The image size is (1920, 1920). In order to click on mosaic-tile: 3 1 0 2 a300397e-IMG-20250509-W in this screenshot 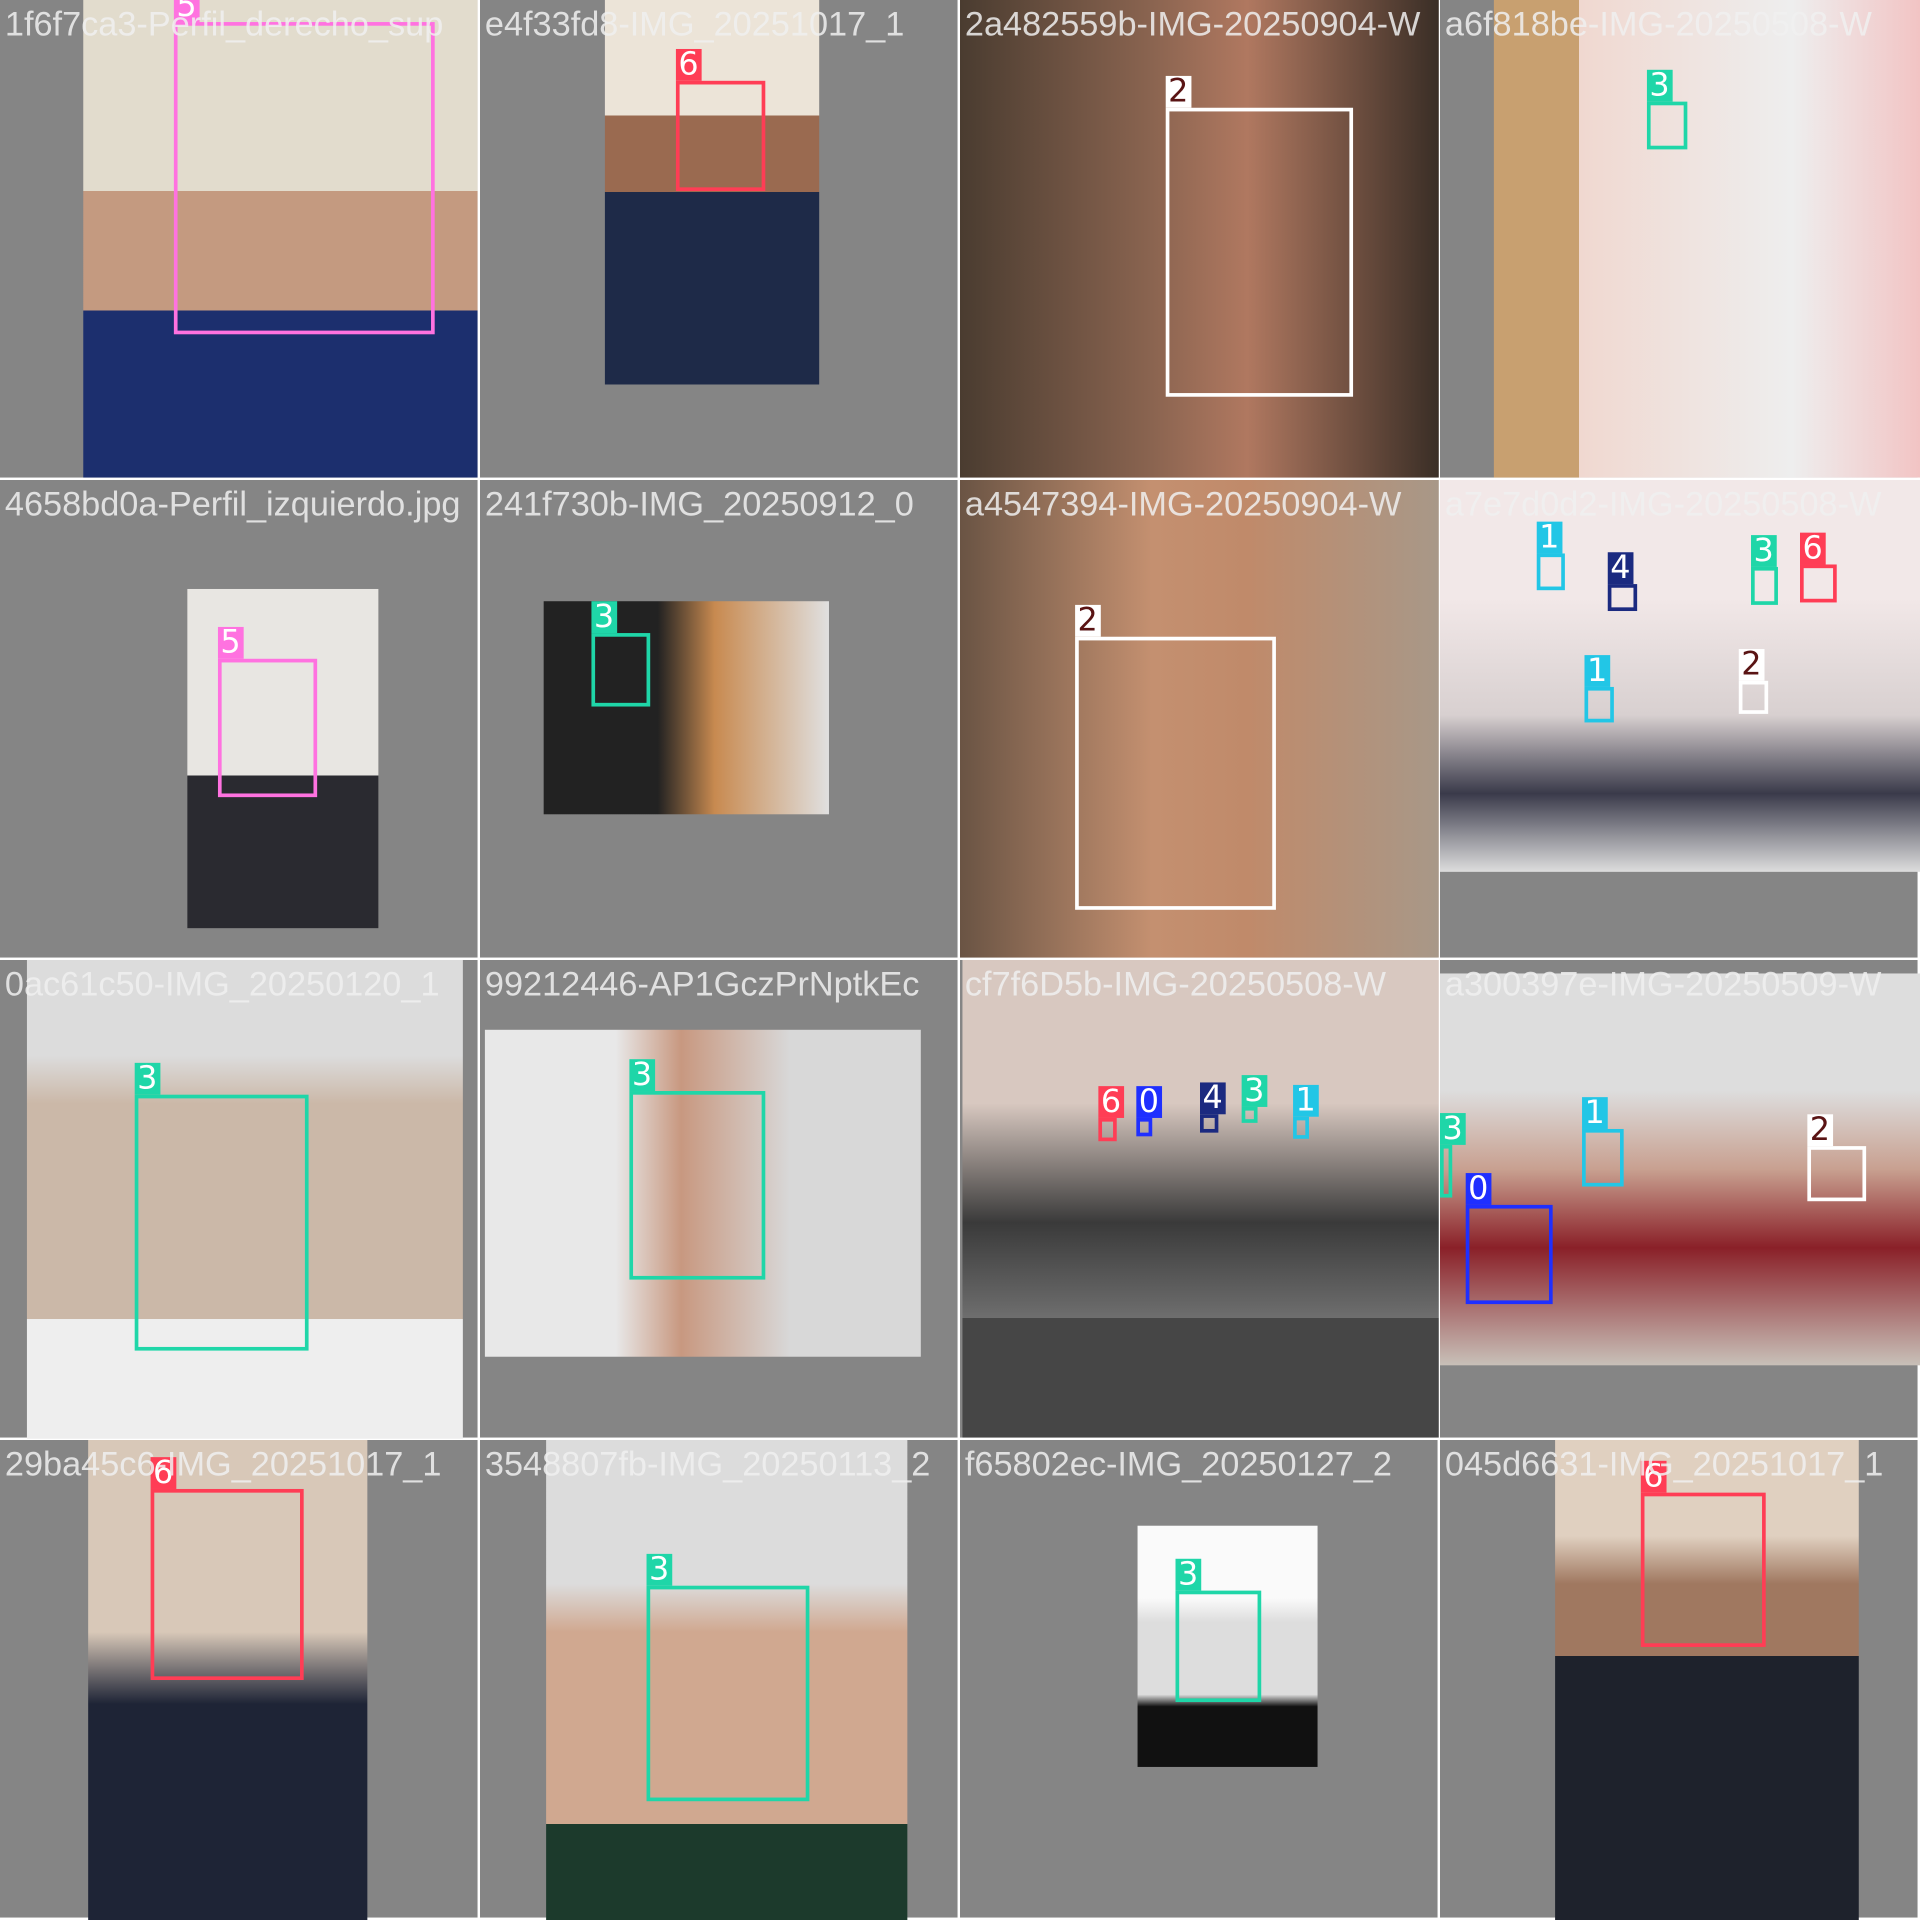, I will do `click(1680, 1199)`.